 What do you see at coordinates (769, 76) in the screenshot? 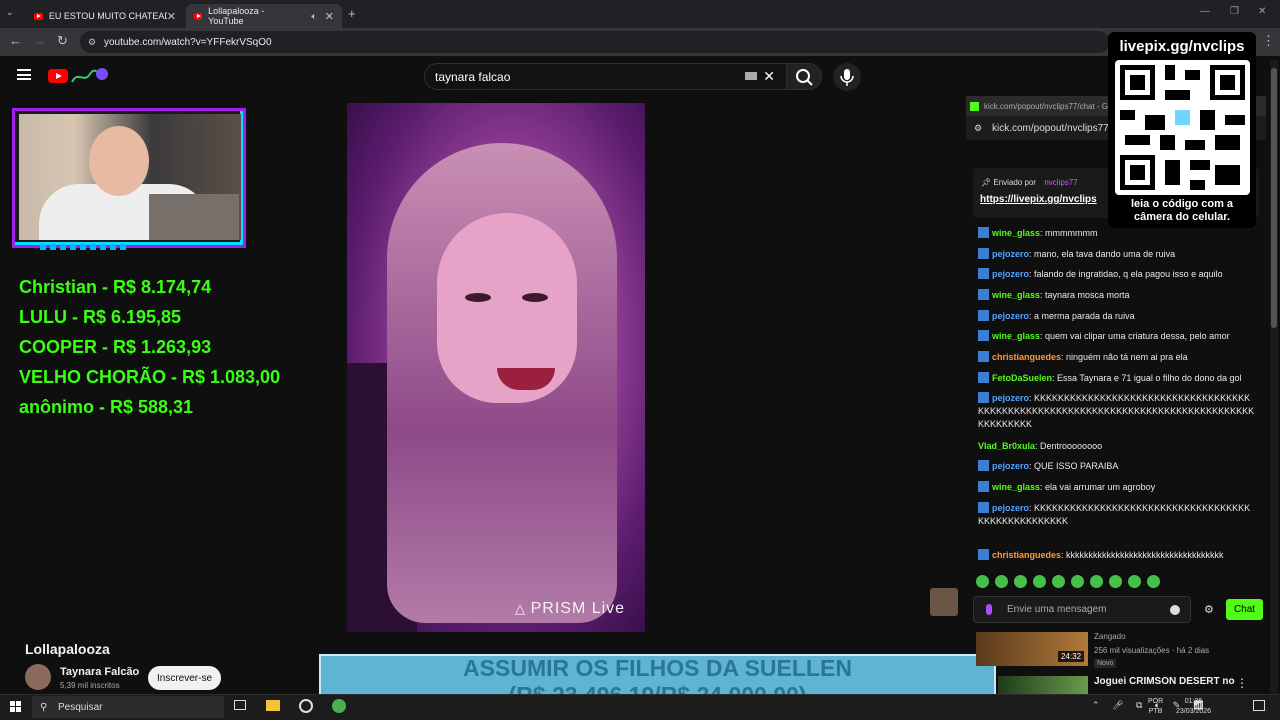
I see `clear-search-icon: ✕` at bounding box center [769, 76].